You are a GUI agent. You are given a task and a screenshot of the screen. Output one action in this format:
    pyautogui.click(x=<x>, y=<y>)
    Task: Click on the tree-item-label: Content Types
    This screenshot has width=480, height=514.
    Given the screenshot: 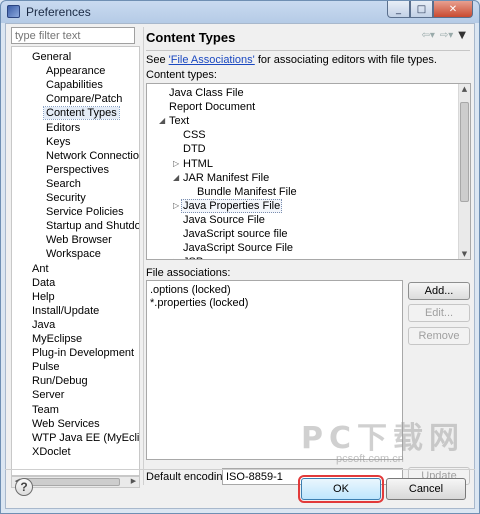 What is the action you would take?
    pyautogui.click(x=81, y=113)
    